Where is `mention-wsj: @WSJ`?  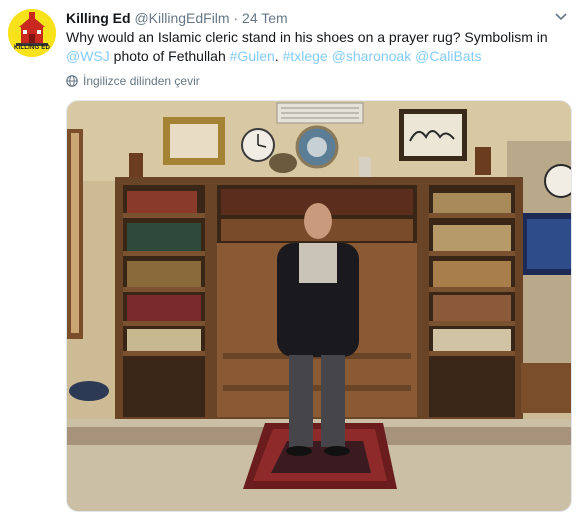
mention-wsj: @WSJ is located at coordinates (88, 56).